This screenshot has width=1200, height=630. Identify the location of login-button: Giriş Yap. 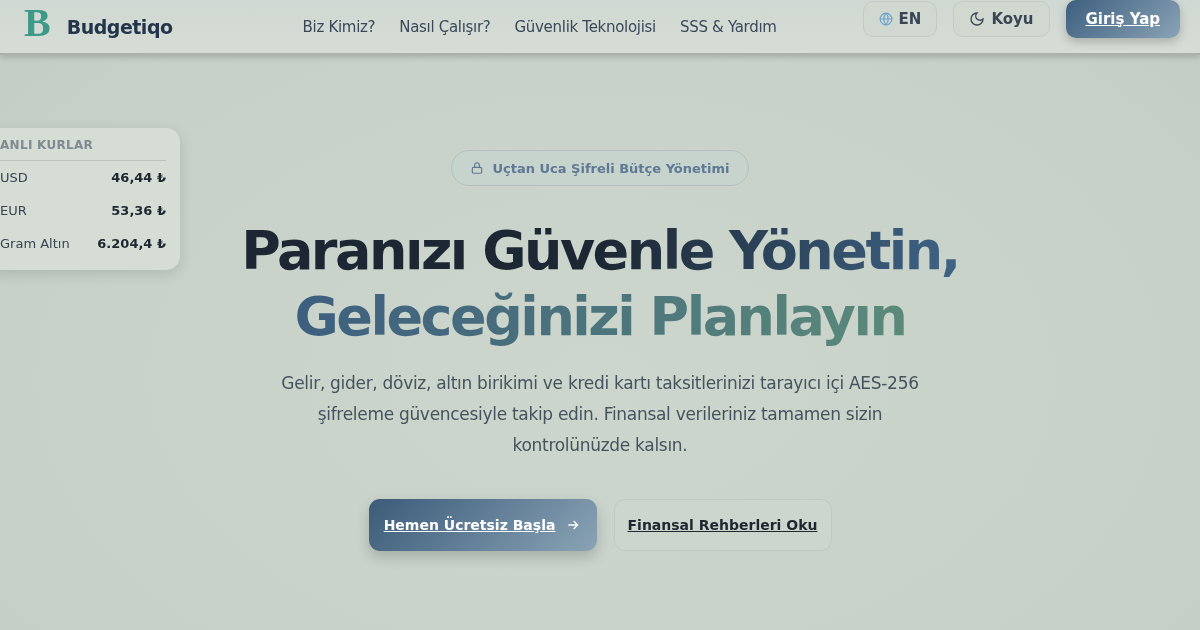
(1122, 19).